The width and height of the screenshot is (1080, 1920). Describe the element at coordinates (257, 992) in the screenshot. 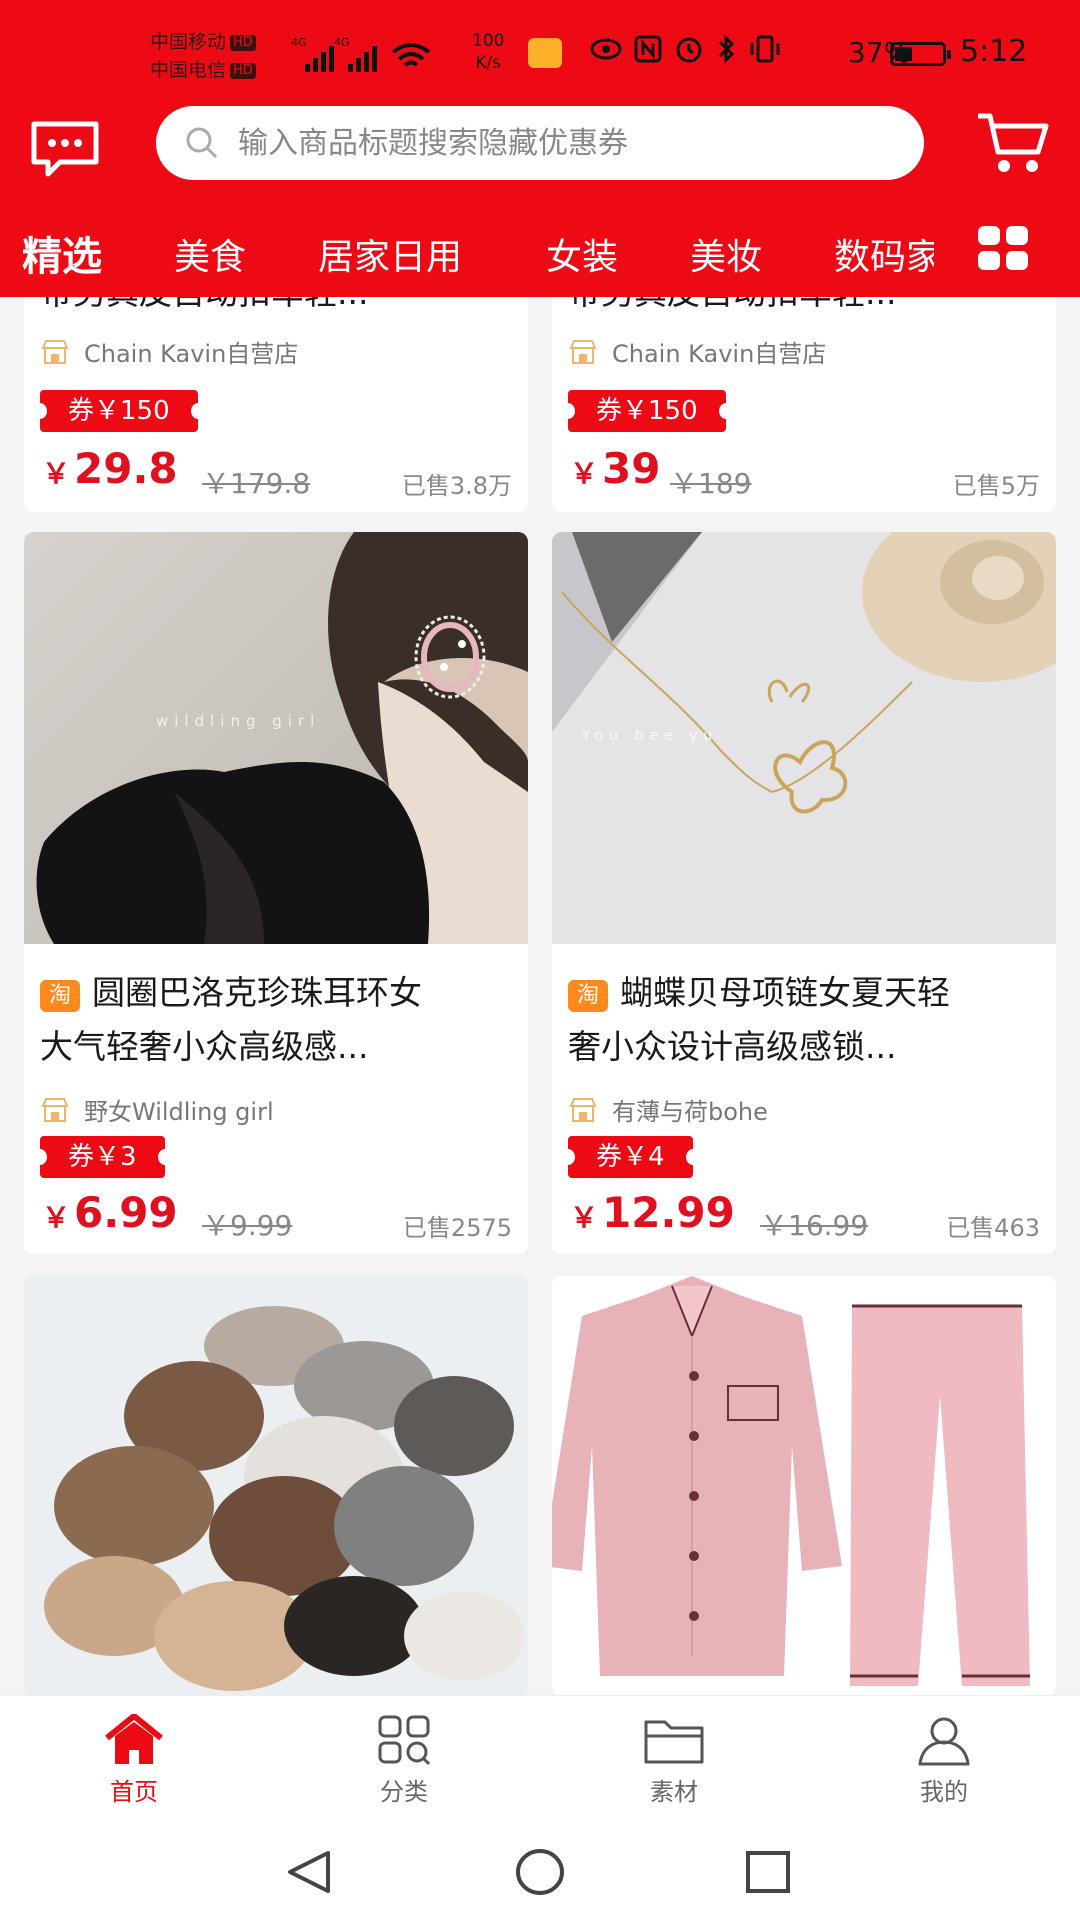

I see `title-line-1: 圆圈巴洛克珍珠耳环女` at that location.